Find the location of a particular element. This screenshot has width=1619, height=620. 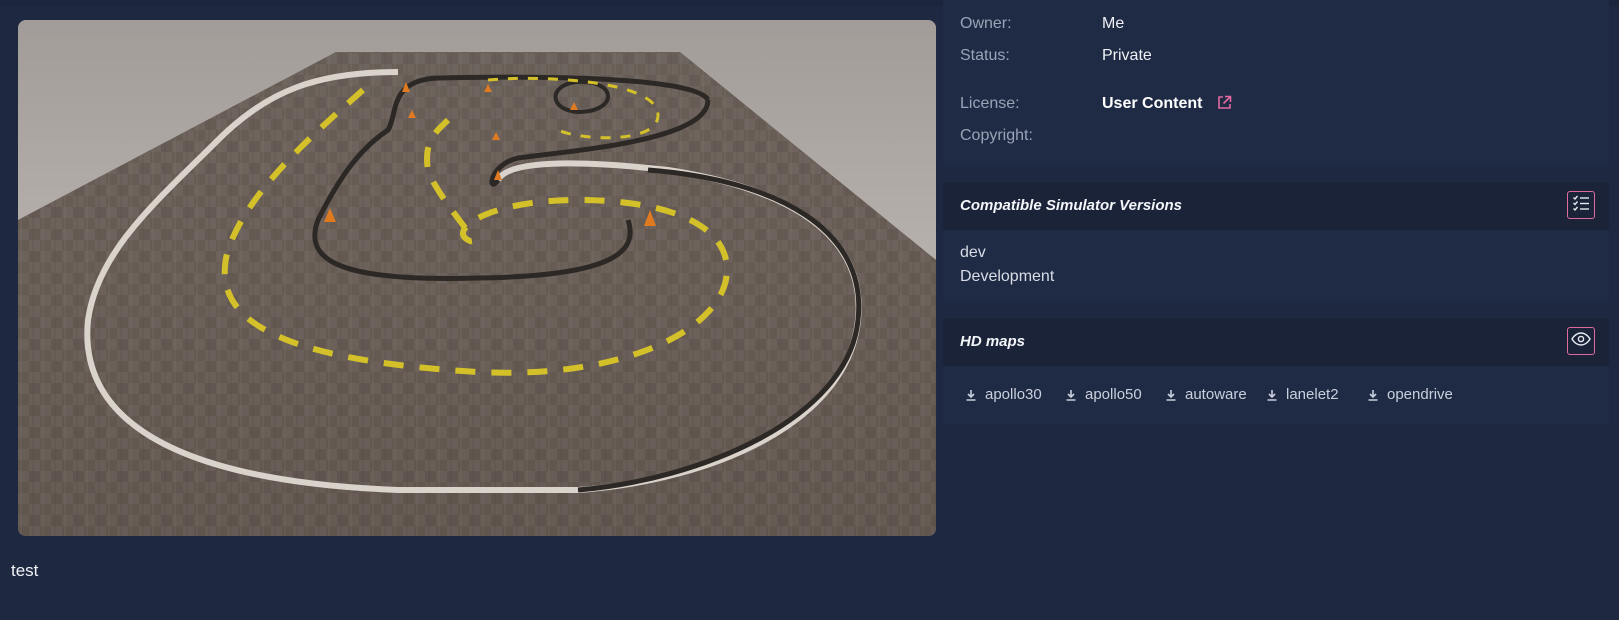

simulator-versions-header: Compatible Simulator Versions is located at coordinates (1276, 206).